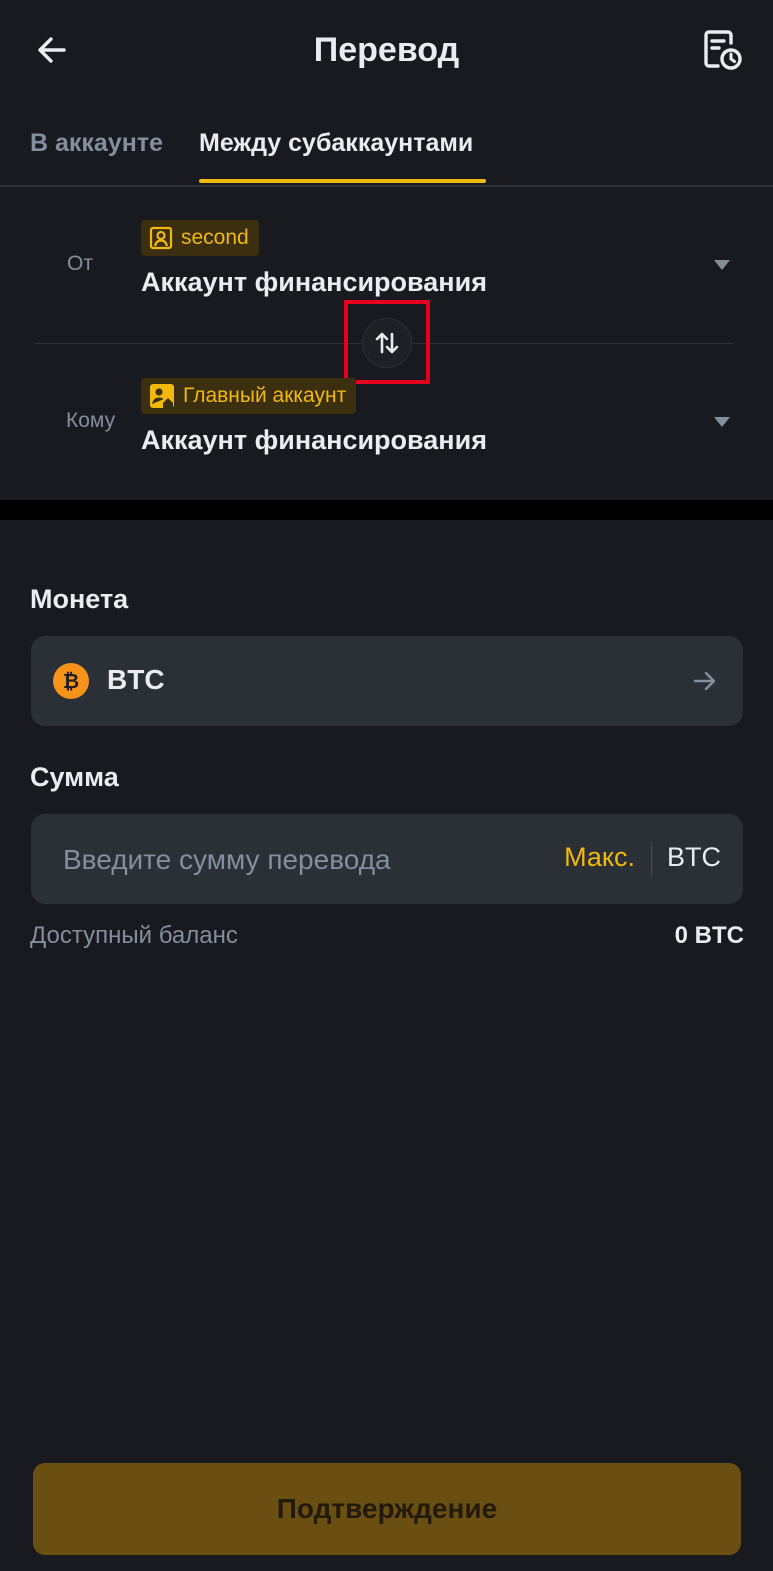 The width and height of the screenshot is (773, 1571). Describe the element at coordinates (162, 396) in the screenshot. I see `main-account-icon` at that location.